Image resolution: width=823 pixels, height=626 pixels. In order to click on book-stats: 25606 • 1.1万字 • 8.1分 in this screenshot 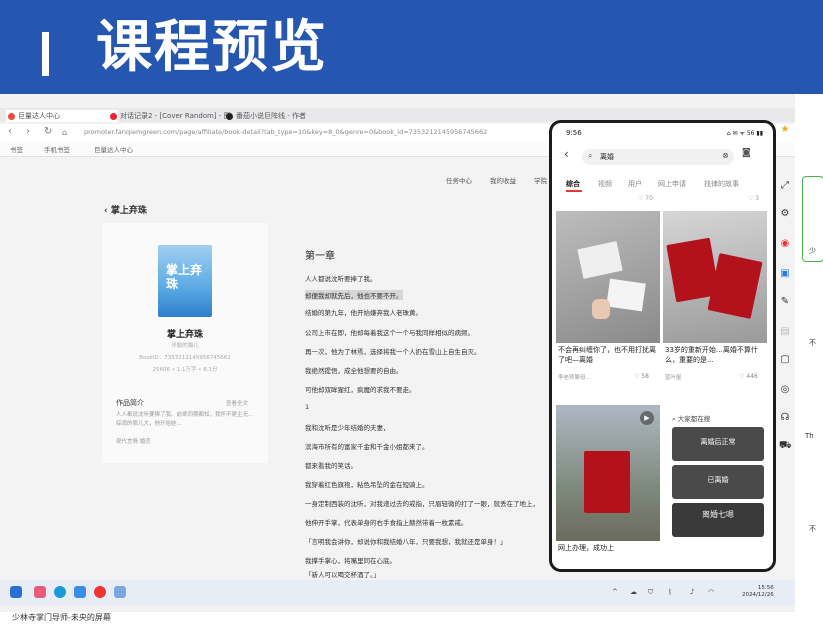, I will do `click(185, 370)`.